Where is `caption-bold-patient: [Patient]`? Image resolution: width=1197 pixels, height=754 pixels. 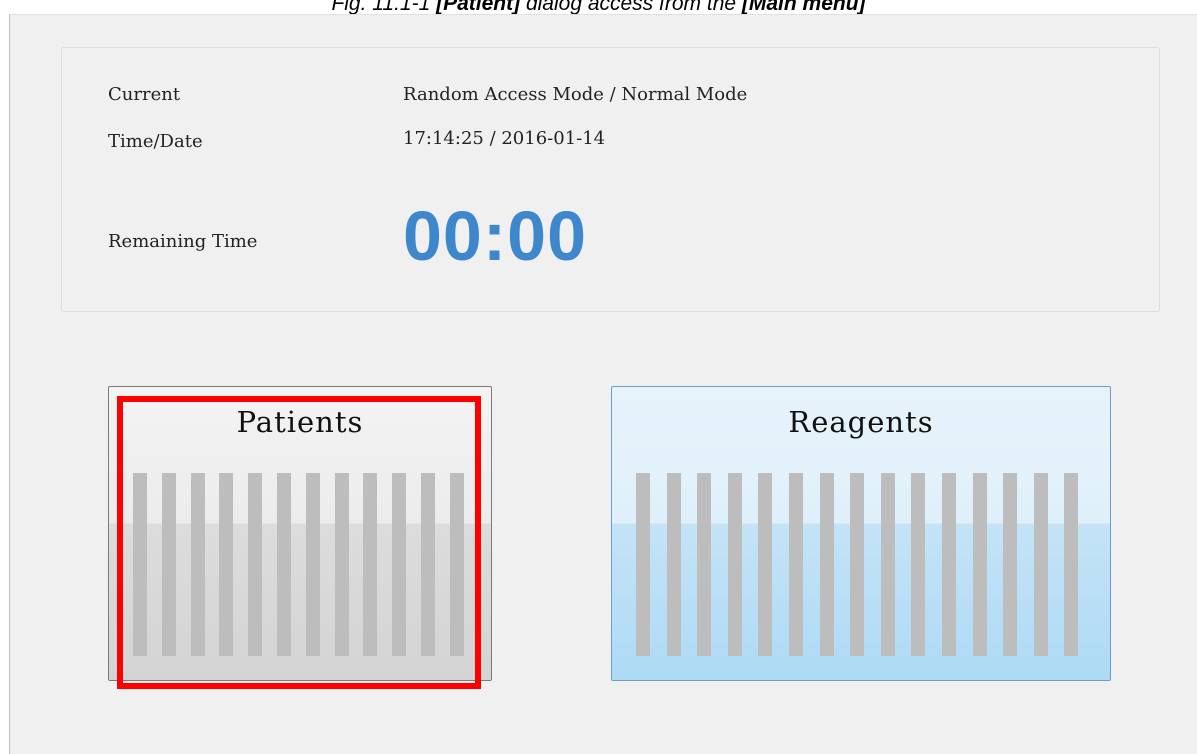 caption-bold-patient: [Patient] is located at coordinates (478, 7).